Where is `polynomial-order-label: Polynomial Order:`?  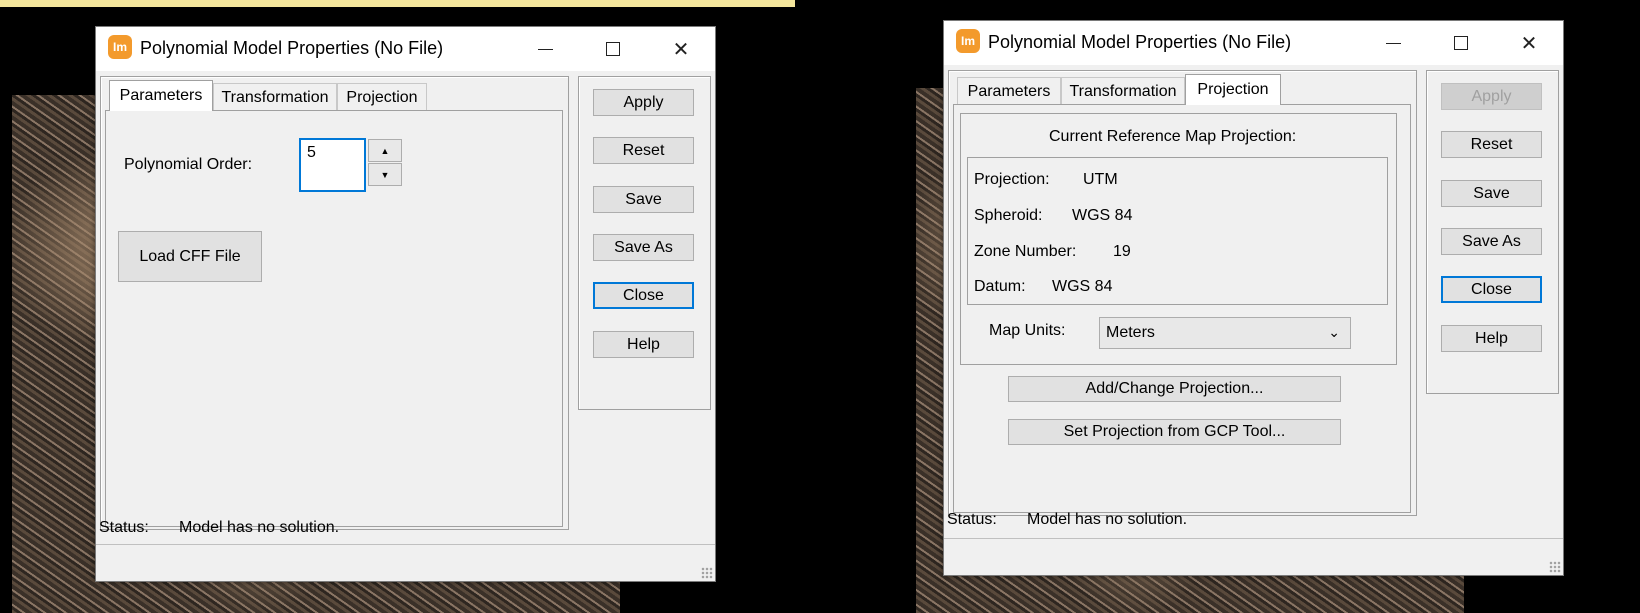 polynomial-order-label: Polynomial Order: is located at coordinates (188, 164).